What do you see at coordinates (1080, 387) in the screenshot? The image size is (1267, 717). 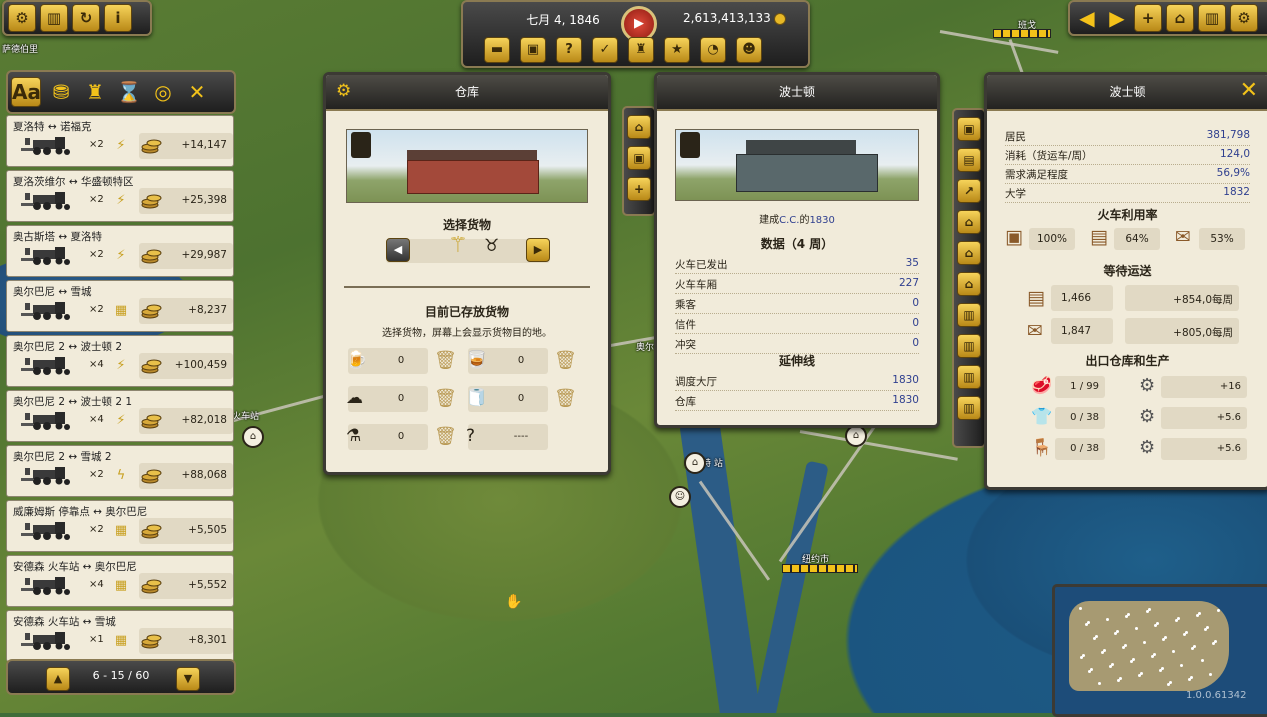 I see `stock-box: 1 / 99` at bounding box center [1080, 387].